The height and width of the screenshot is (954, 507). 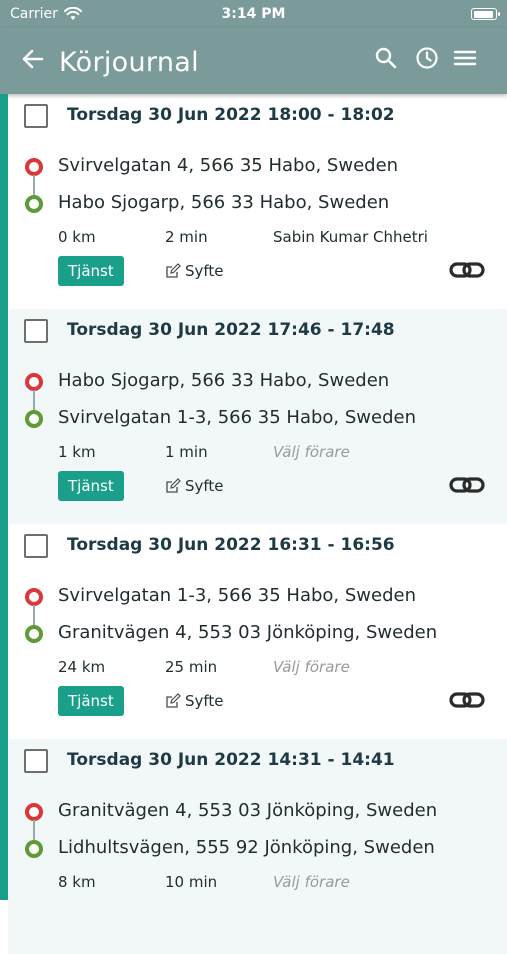 What do you see at coordinates (231, 115) in the screenshot?
I see `trip-date: Torsdag 30 Jun 2022 18:00 - 18:02` at bounding box center [231, 115].